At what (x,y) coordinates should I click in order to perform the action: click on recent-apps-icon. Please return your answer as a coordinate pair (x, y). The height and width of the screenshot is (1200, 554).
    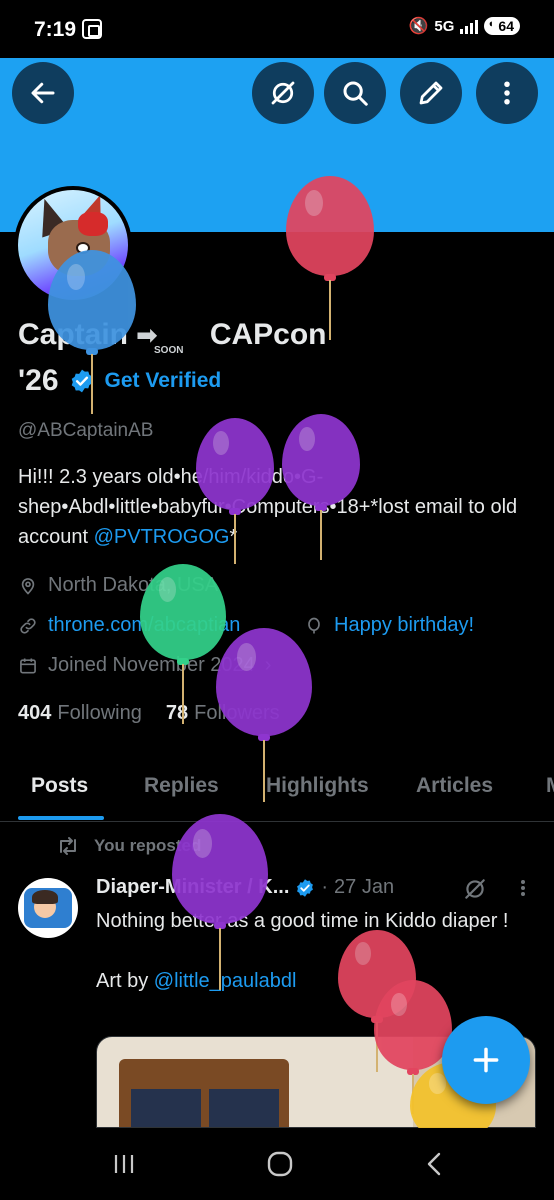
    Looking at the image, I should click on (124, 1164).